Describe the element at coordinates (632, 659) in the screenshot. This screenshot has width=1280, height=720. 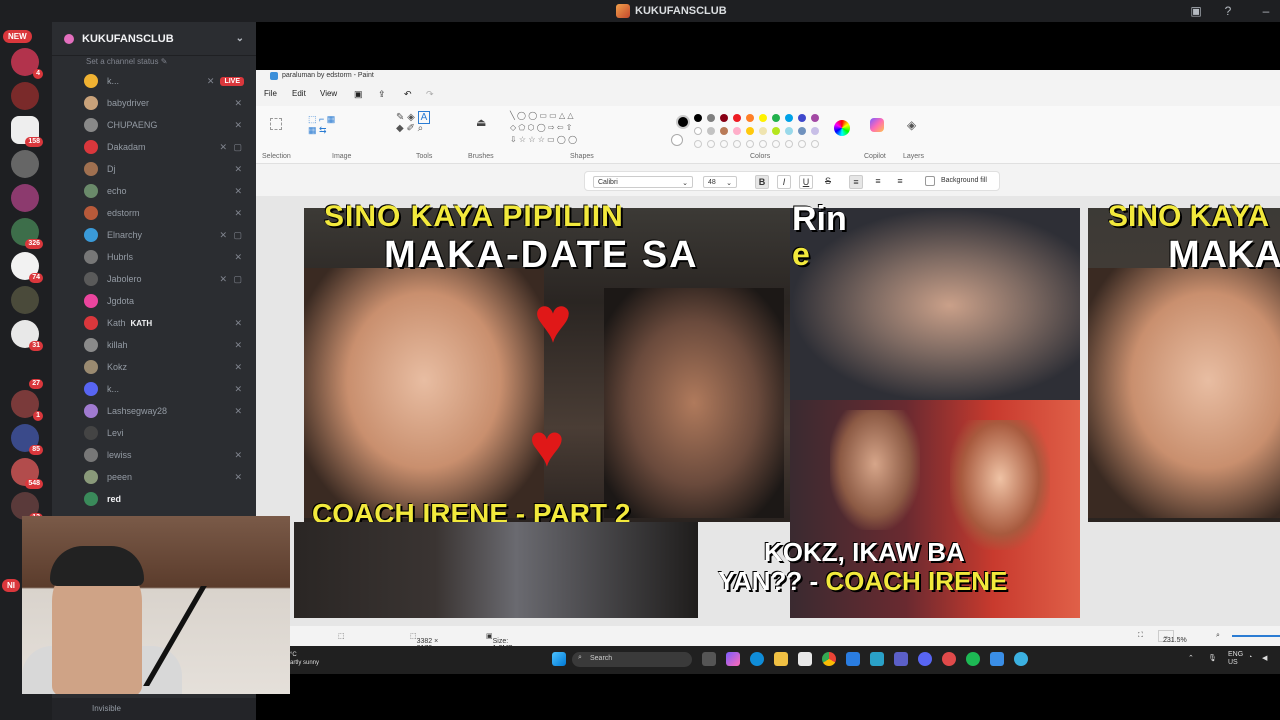
I see `taskbar-search: ⌕ Search` at that location.